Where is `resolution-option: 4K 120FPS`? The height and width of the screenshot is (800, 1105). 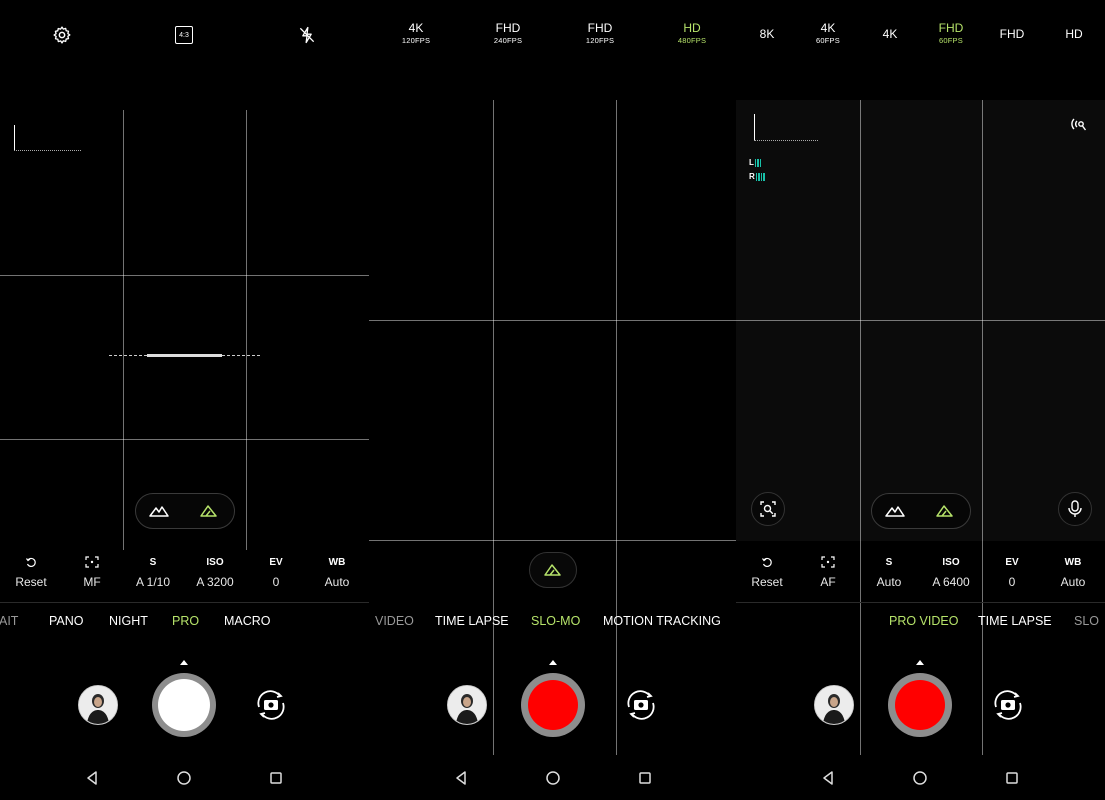
resolution-option: 4K 120FPS is located at coordinates (416, 33).